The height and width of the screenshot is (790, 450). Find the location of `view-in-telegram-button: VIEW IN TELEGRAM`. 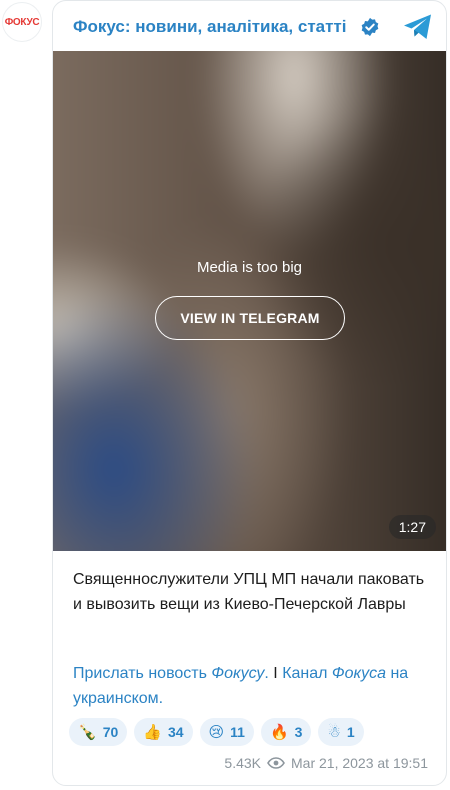

view-in-telegram-button: VIEW IN TELEGRAM is located at coordinates (250, 318).